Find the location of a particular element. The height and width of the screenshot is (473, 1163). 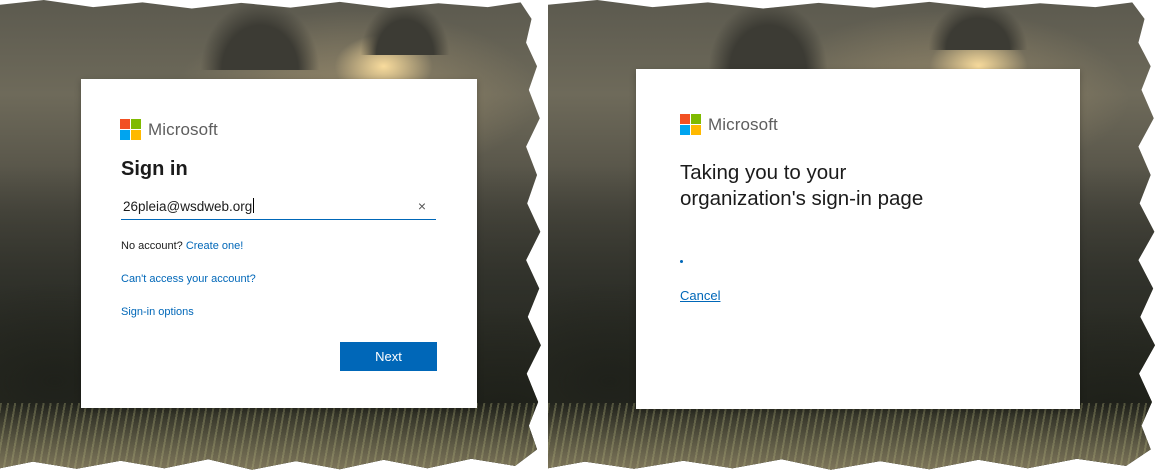

cant-access-account-link: Can't access your account? is located at coordinates (188, 279).